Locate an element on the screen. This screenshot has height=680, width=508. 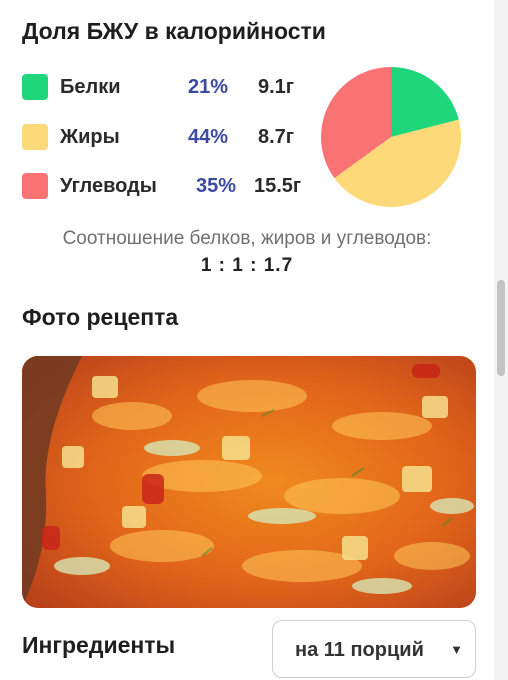
portions-select: на 11 порций ▼ is located at coordinates (374, 649).